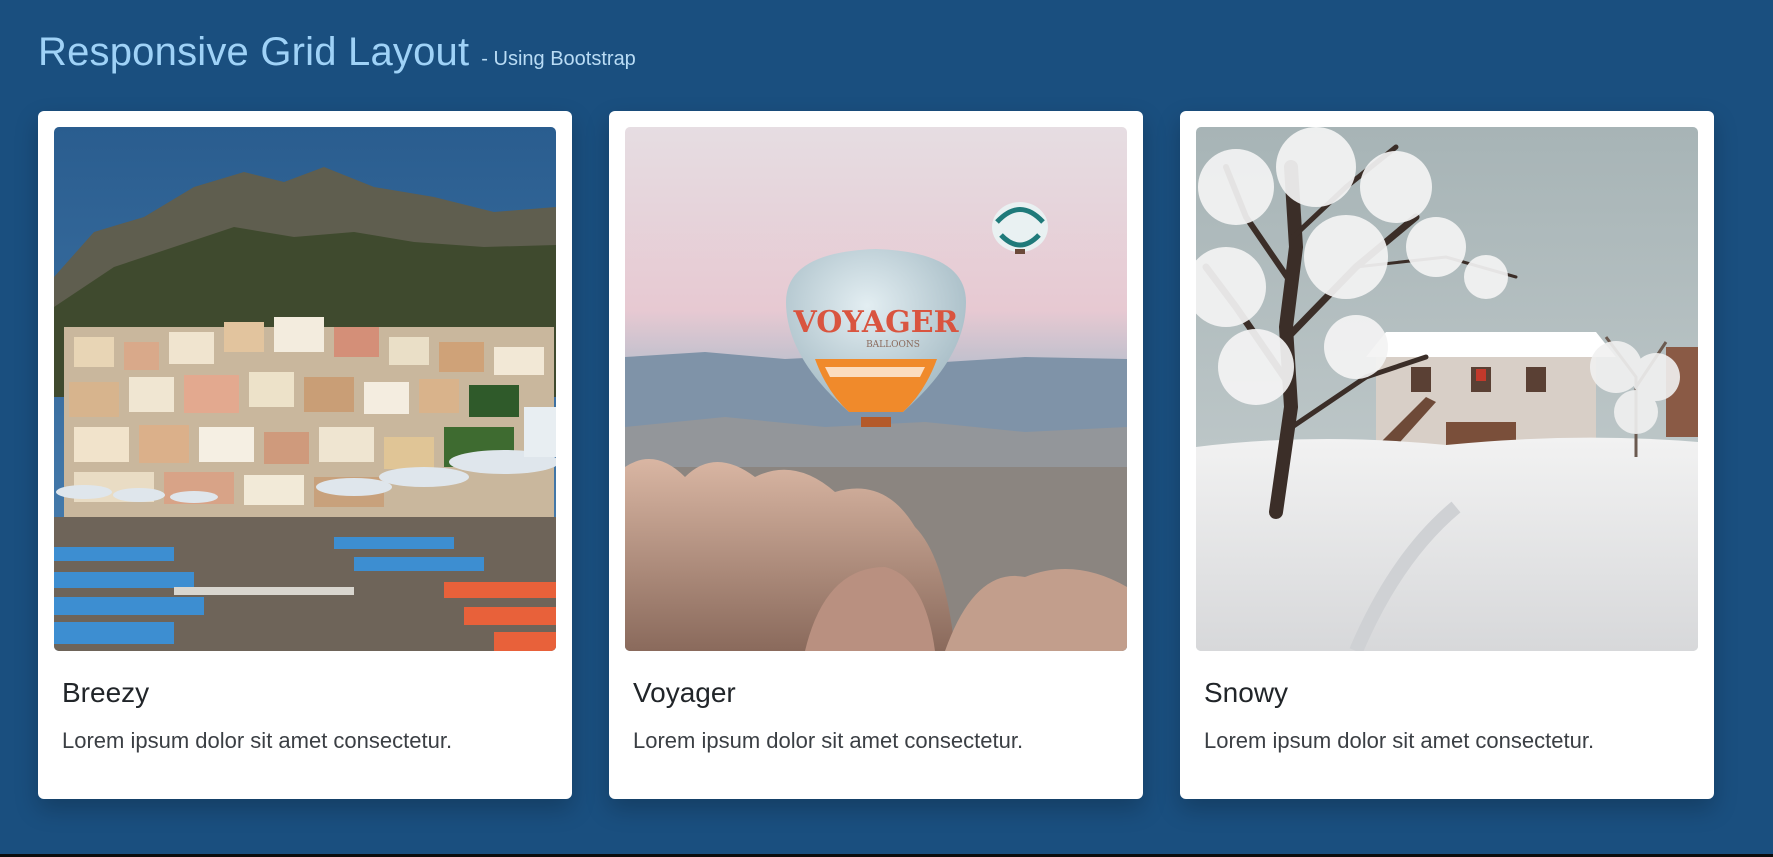 This screenshot has width=1773, height=857. I want to click on card-title: Snowy, so click(1246, 692).